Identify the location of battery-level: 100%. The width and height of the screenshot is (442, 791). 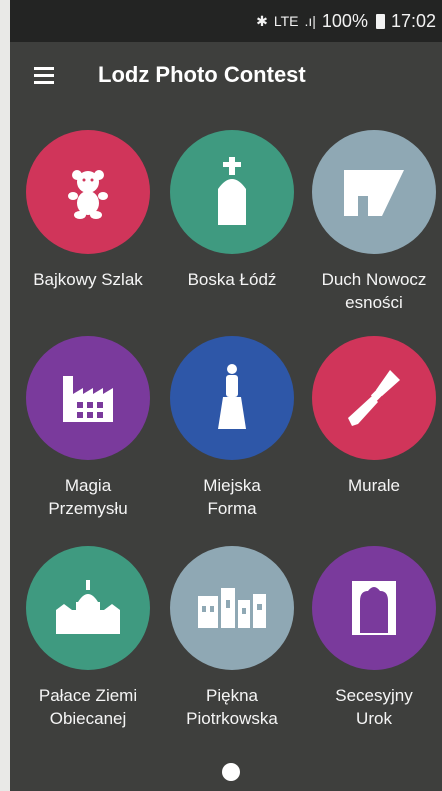
(344, 20).